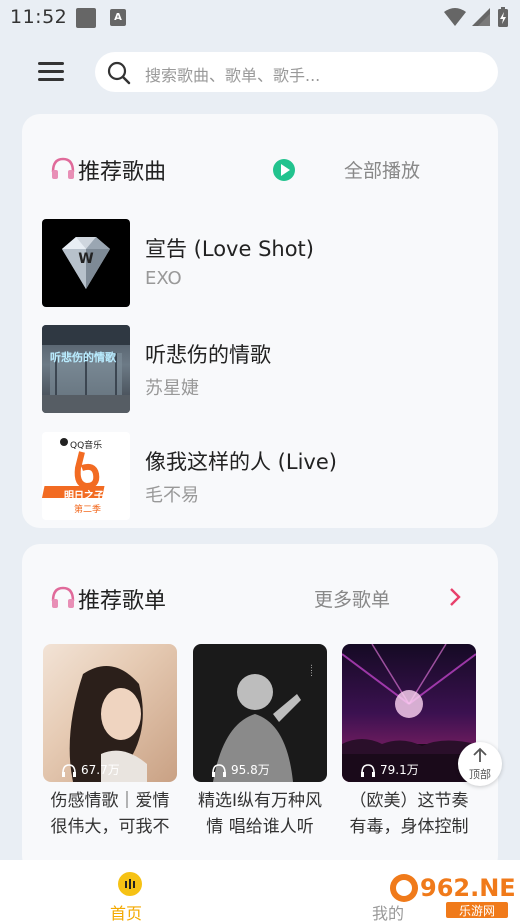 This screenshot has width=520, height=924. I want to click on play-count: 67.7万, so click(90, 769).